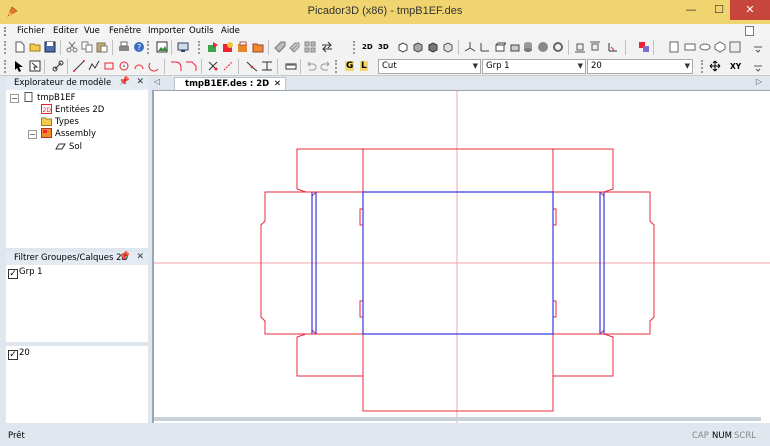 This screenshot has height=446, width=770. Describe the element at coordinates (35, 47) in the screenshot. I see `open-folder-icon` at that location.